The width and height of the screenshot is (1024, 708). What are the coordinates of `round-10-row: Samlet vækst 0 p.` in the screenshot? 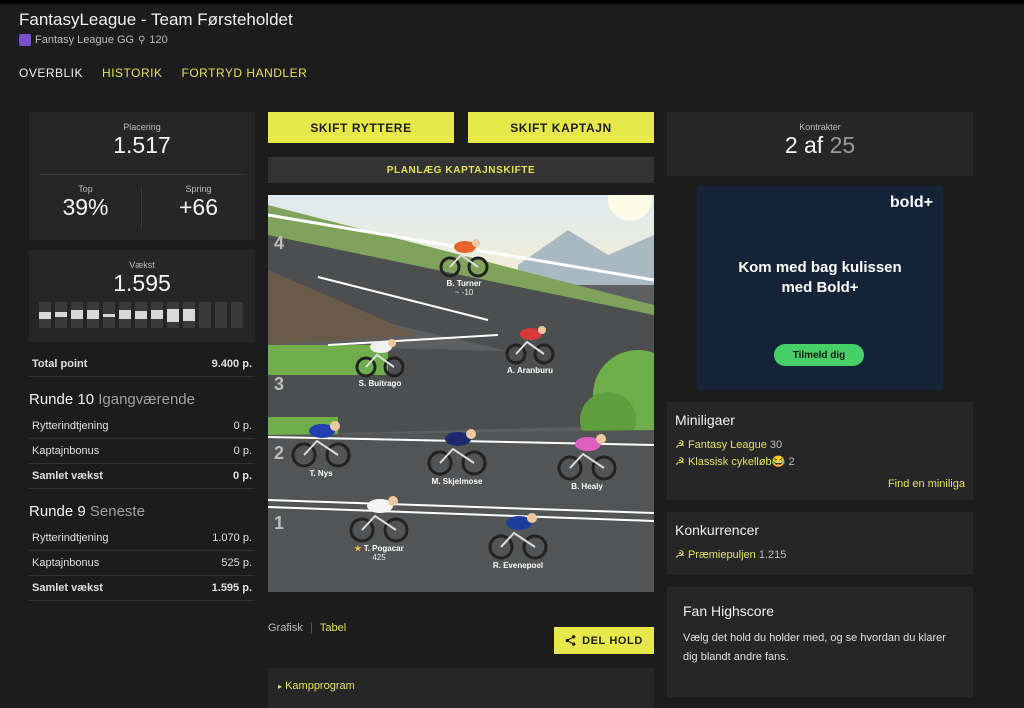 It's located at (142, 476).